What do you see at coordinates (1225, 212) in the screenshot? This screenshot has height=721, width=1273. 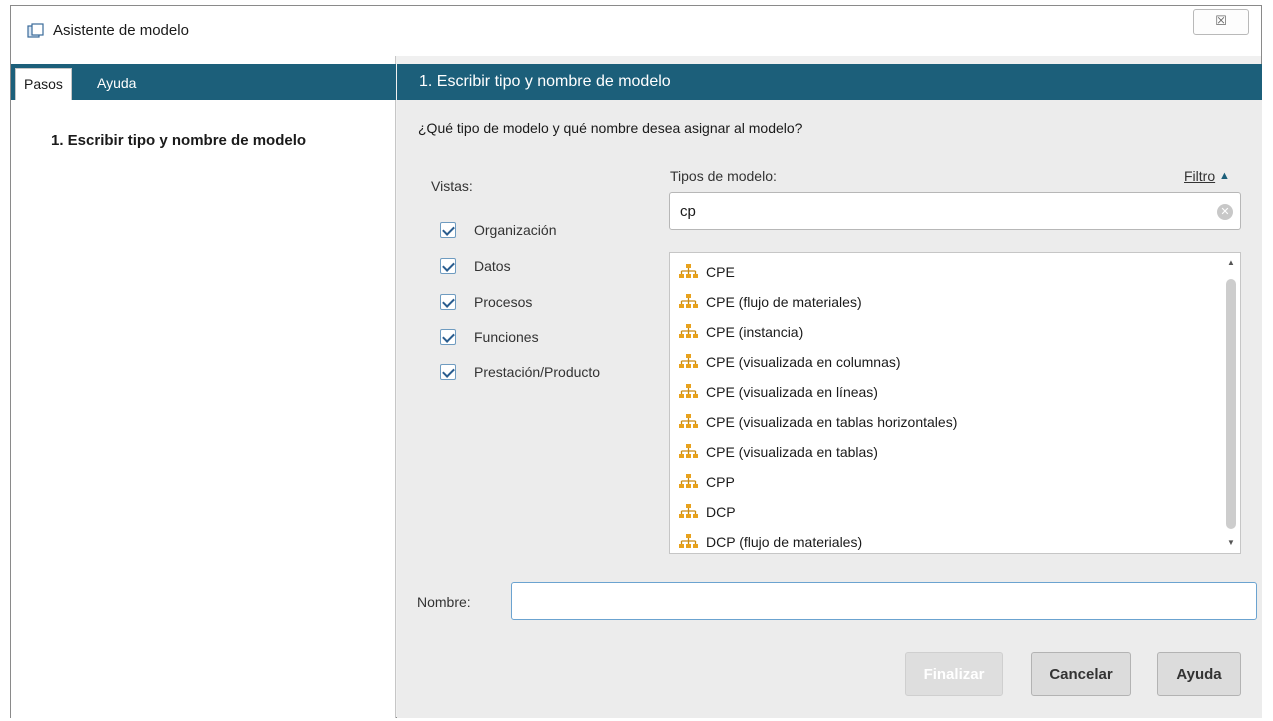 I see `clear-search-icon: ✕` at bounding box center [1225, 212].